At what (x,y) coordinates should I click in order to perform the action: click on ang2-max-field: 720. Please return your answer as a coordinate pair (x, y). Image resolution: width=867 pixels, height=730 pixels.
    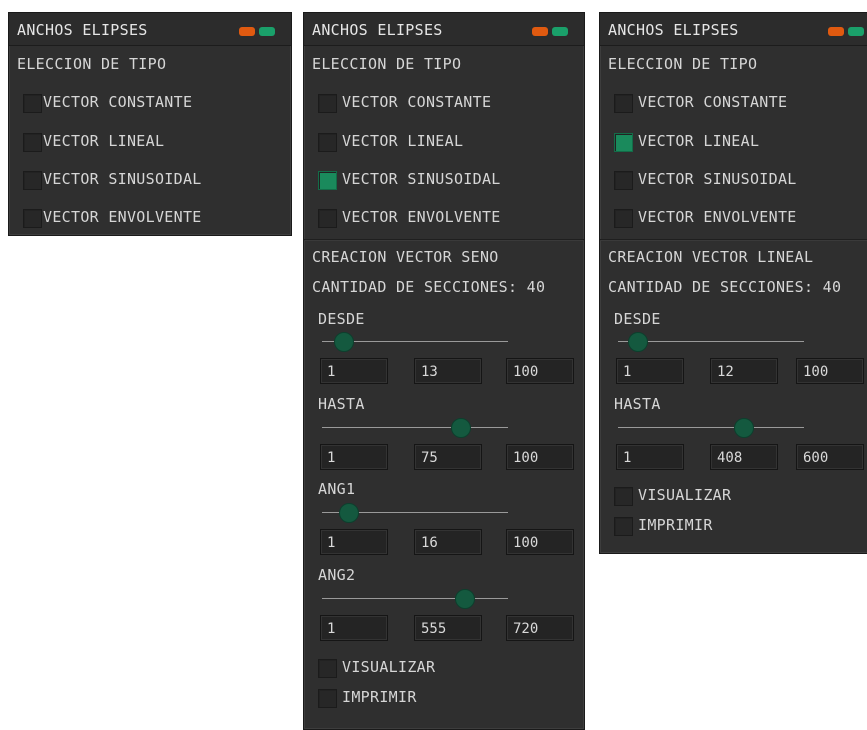
    Looking at the image, I should click on (540, 628).